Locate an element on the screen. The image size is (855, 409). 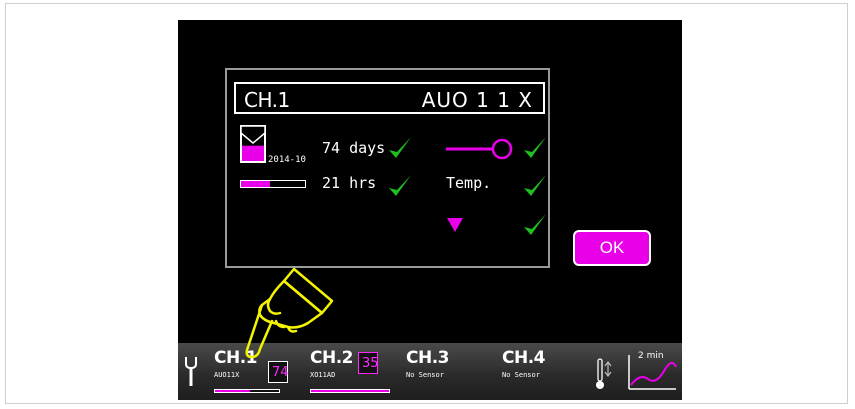
channel-3-name: CH.3 is located at coordinates (428, 358).